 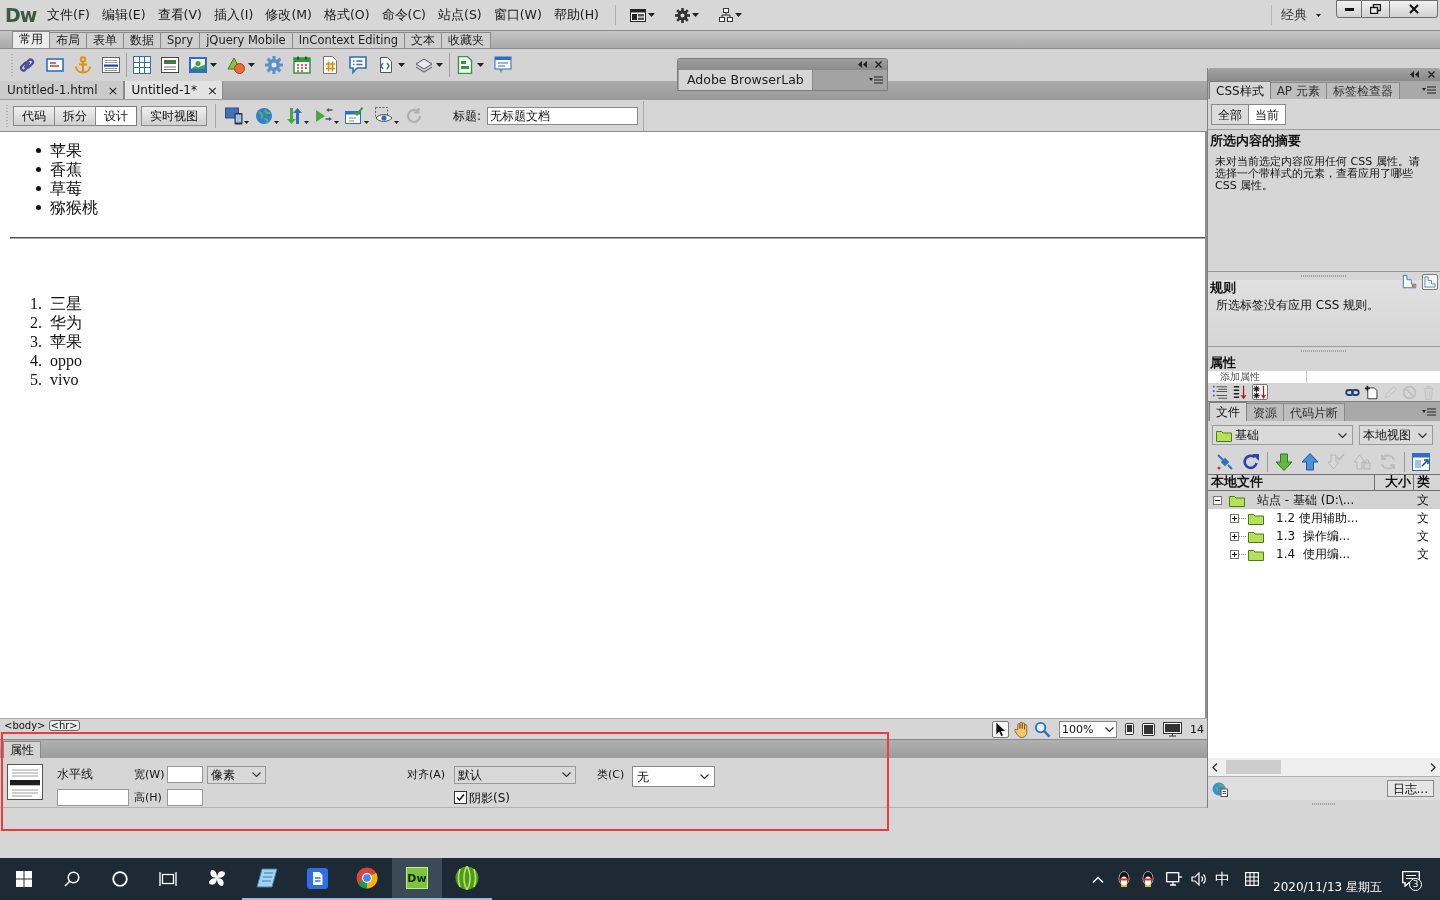 I want to click on height-input, so click(x=185, y=797).